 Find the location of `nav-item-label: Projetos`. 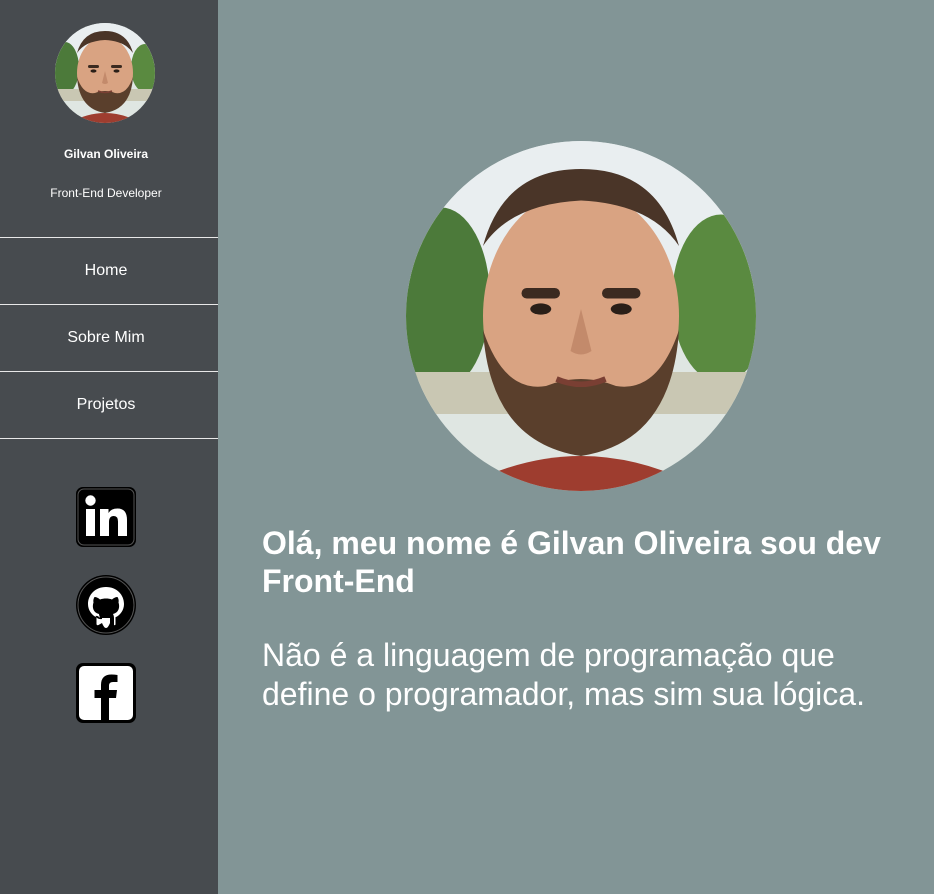

nav-item-label: Projetos is located at coordinates (106, 404).